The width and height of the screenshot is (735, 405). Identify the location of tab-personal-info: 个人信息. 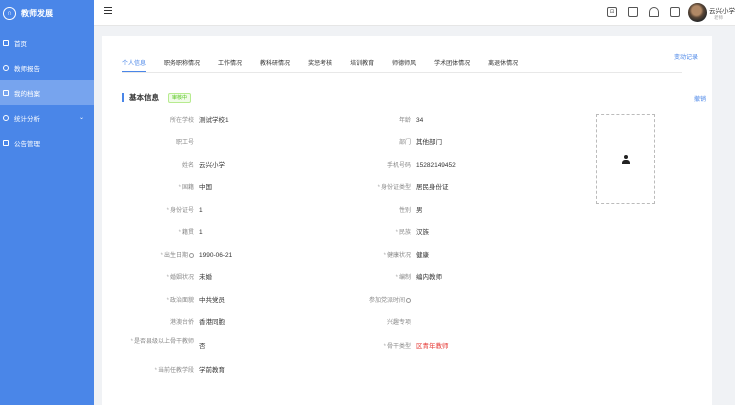
(134, 65).